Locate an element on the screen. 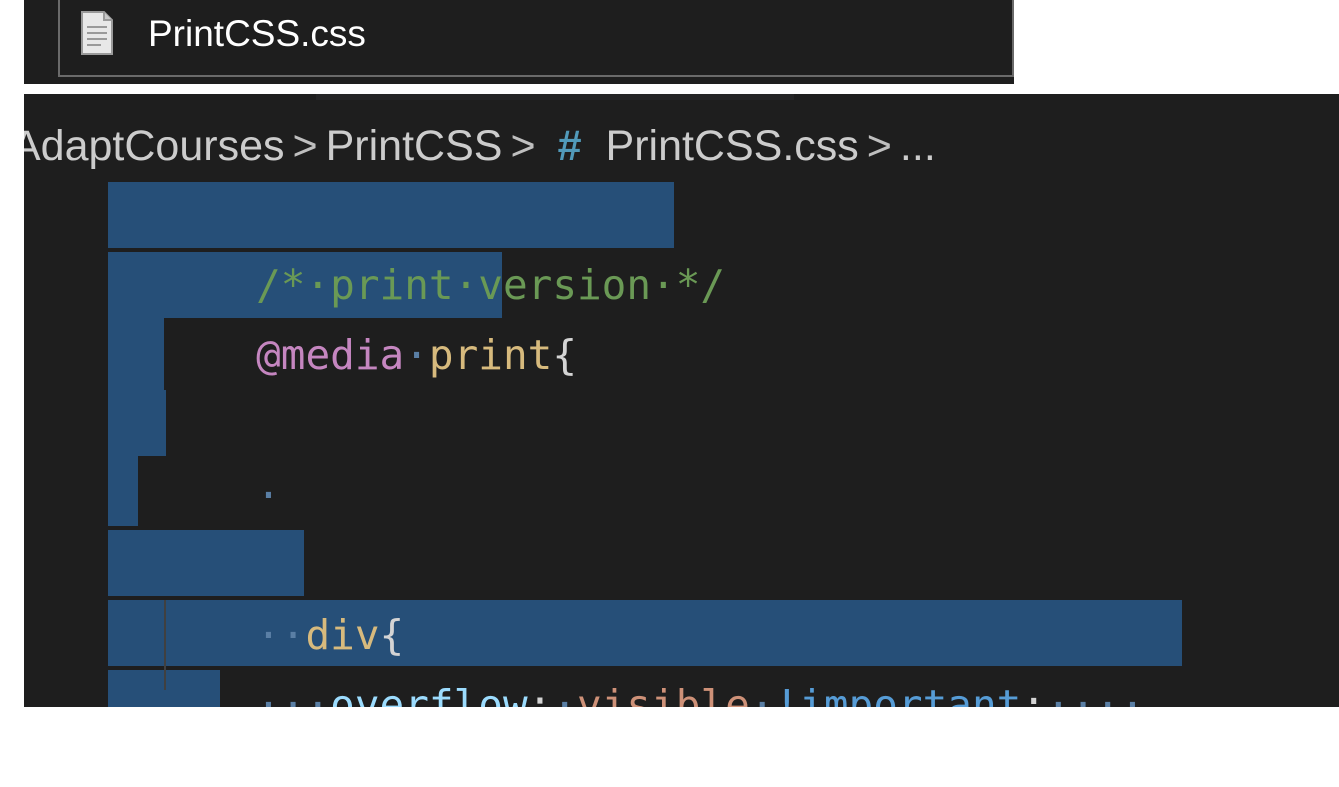 The height and width of the screenshot is (787, 1339). breadcrumb-folder-adaptcourses: AdaptCourses is located at coordinates (154, 146).